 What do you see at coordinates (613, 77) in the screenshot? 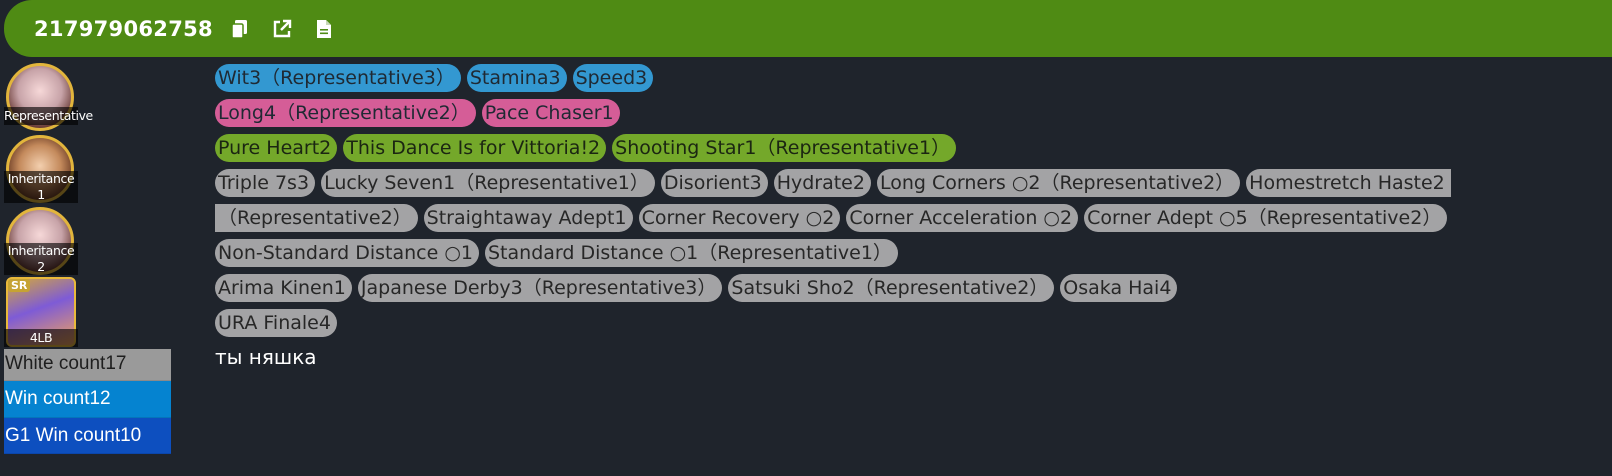
I see `tag-speed: Speed3` at bounding box center [613, 77].